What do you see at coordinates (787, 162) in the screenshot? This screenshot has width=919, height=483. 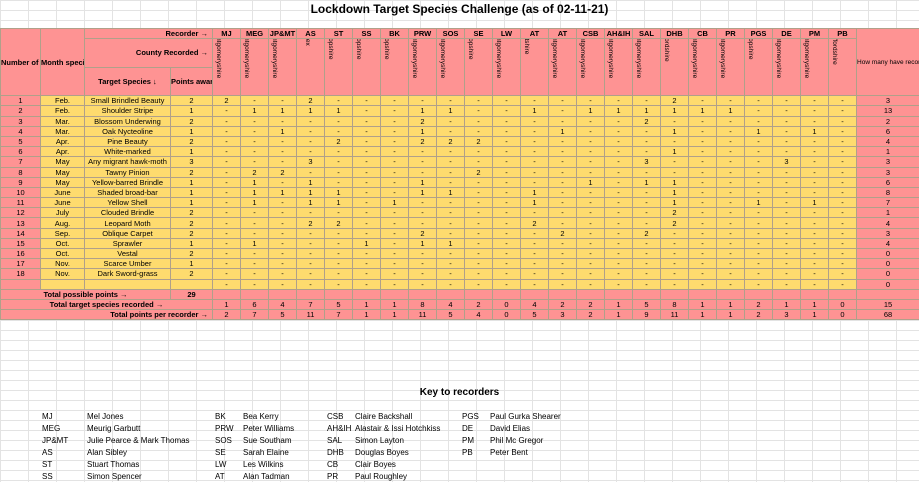 I see `species-record-cell: 3` at bounding box center [787, 162].